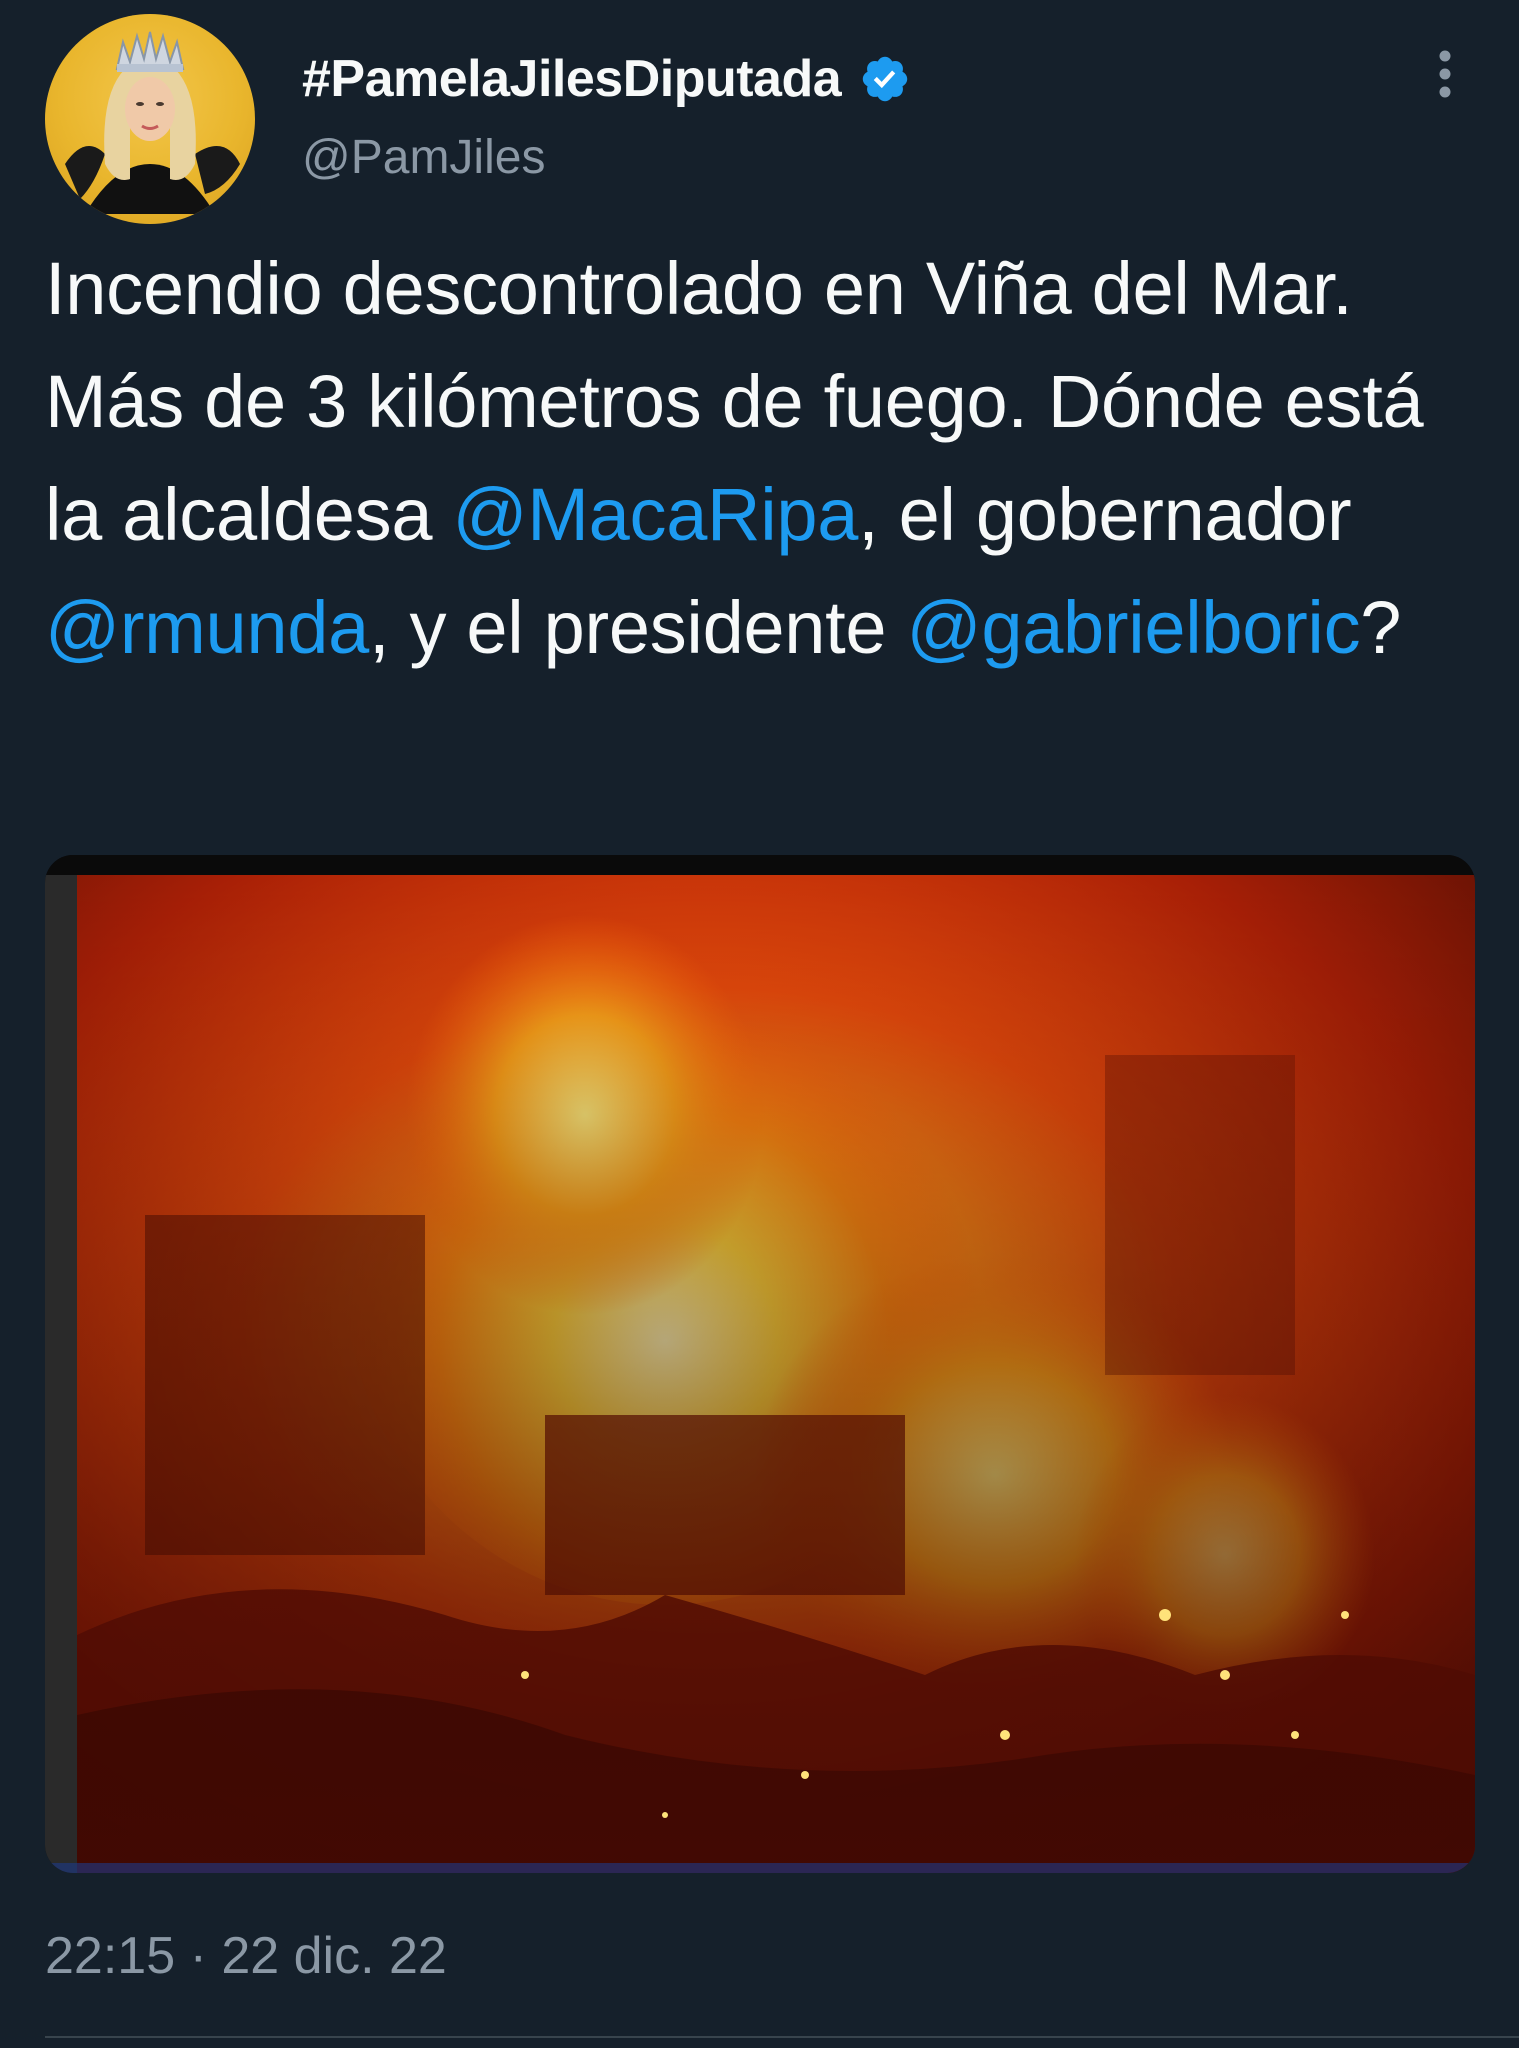  I want to click on tweet-timestamp: 22:15 · 22 dic. 22, so click(246, 1956).